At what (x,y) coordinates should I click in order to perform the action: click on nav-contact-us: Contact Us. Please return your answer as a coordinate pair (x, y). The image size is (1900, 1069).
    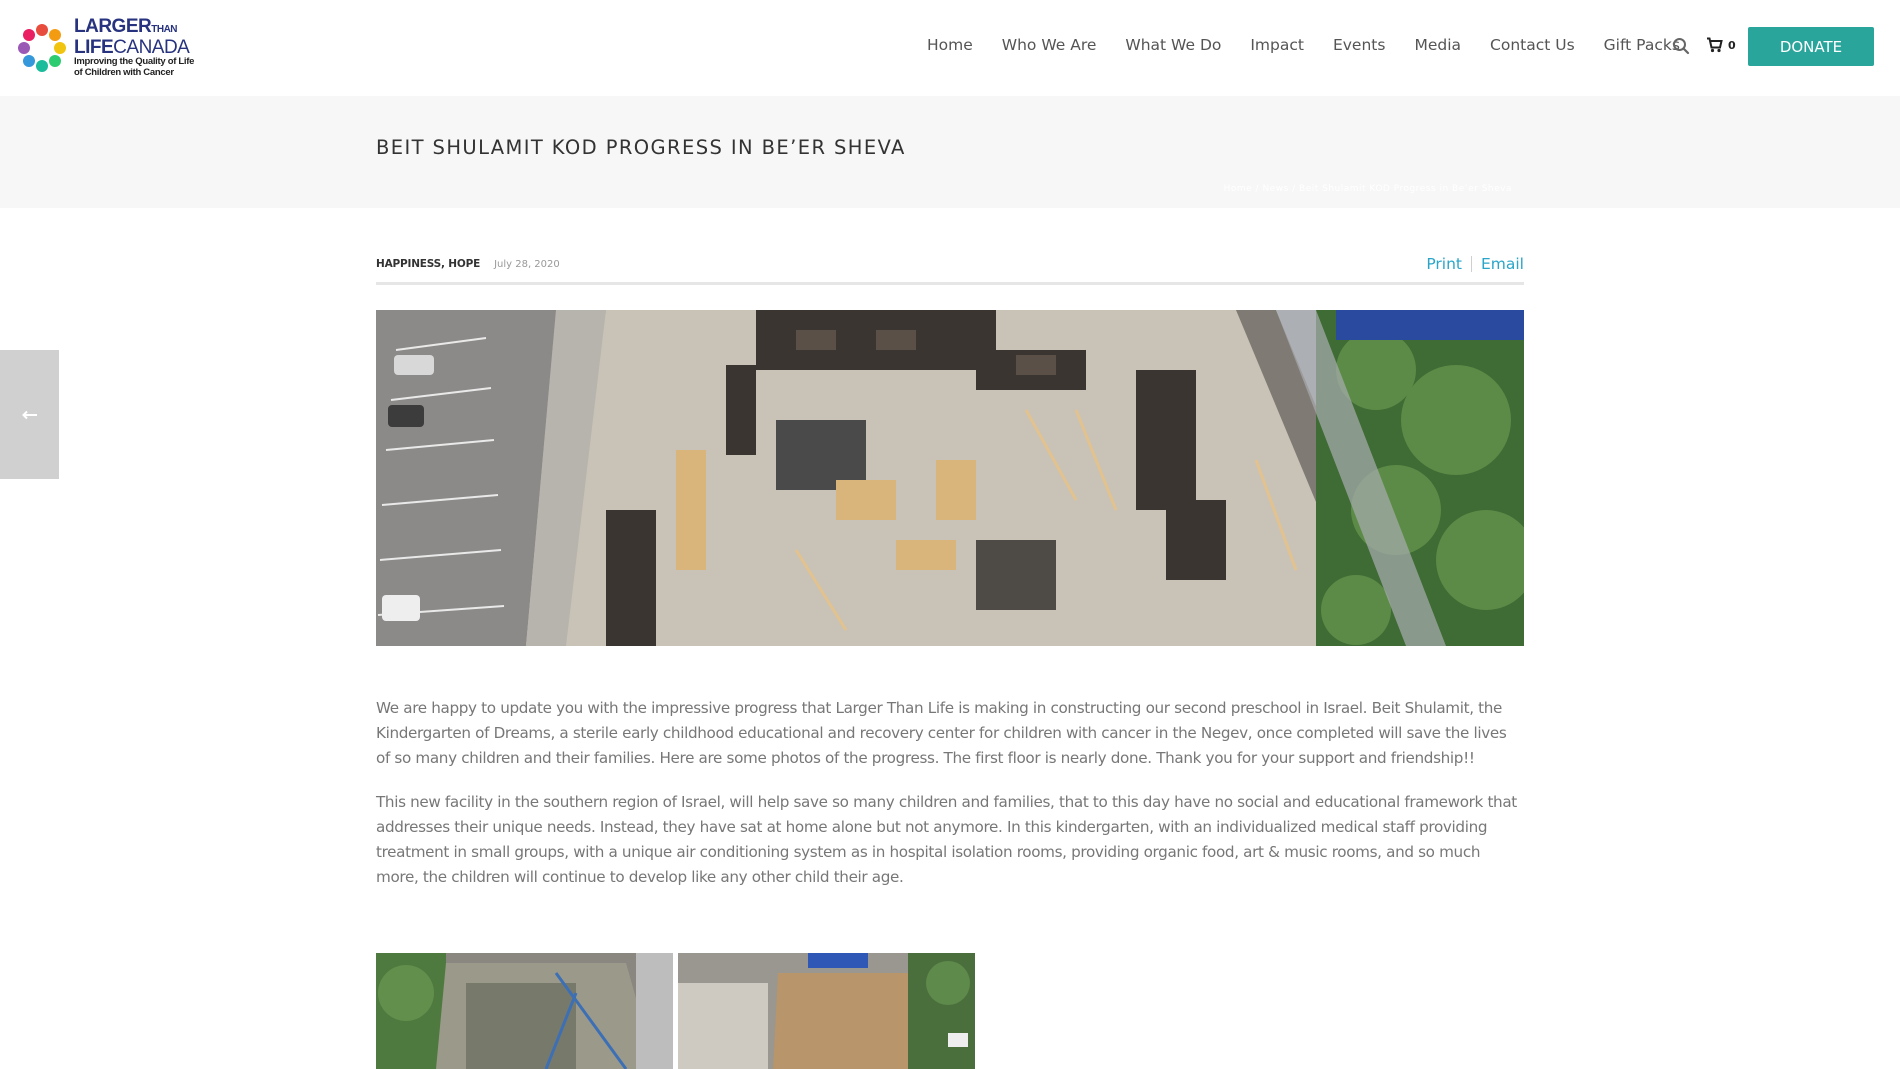
    Looking at the image, I should click on (1532, 45).